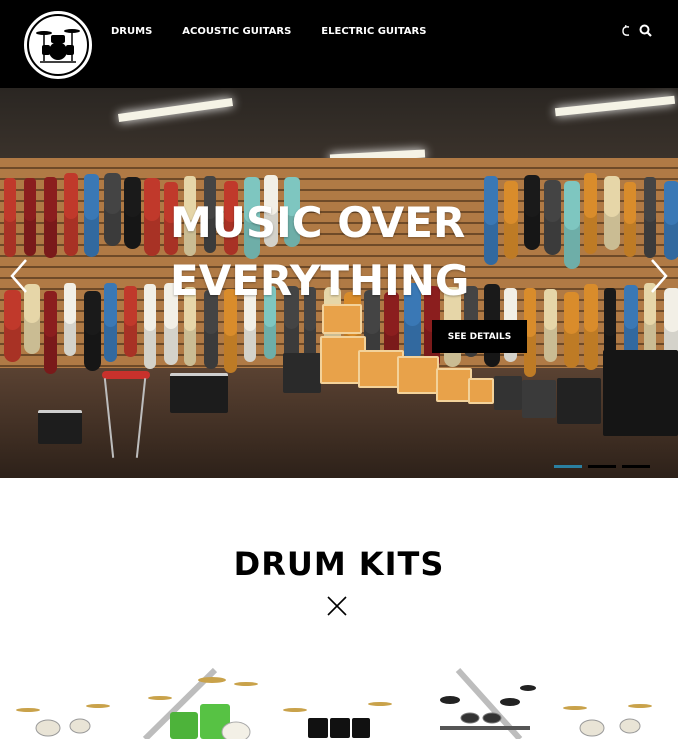  I want to click on nav-drums: DRUMS, so click(131, 32).